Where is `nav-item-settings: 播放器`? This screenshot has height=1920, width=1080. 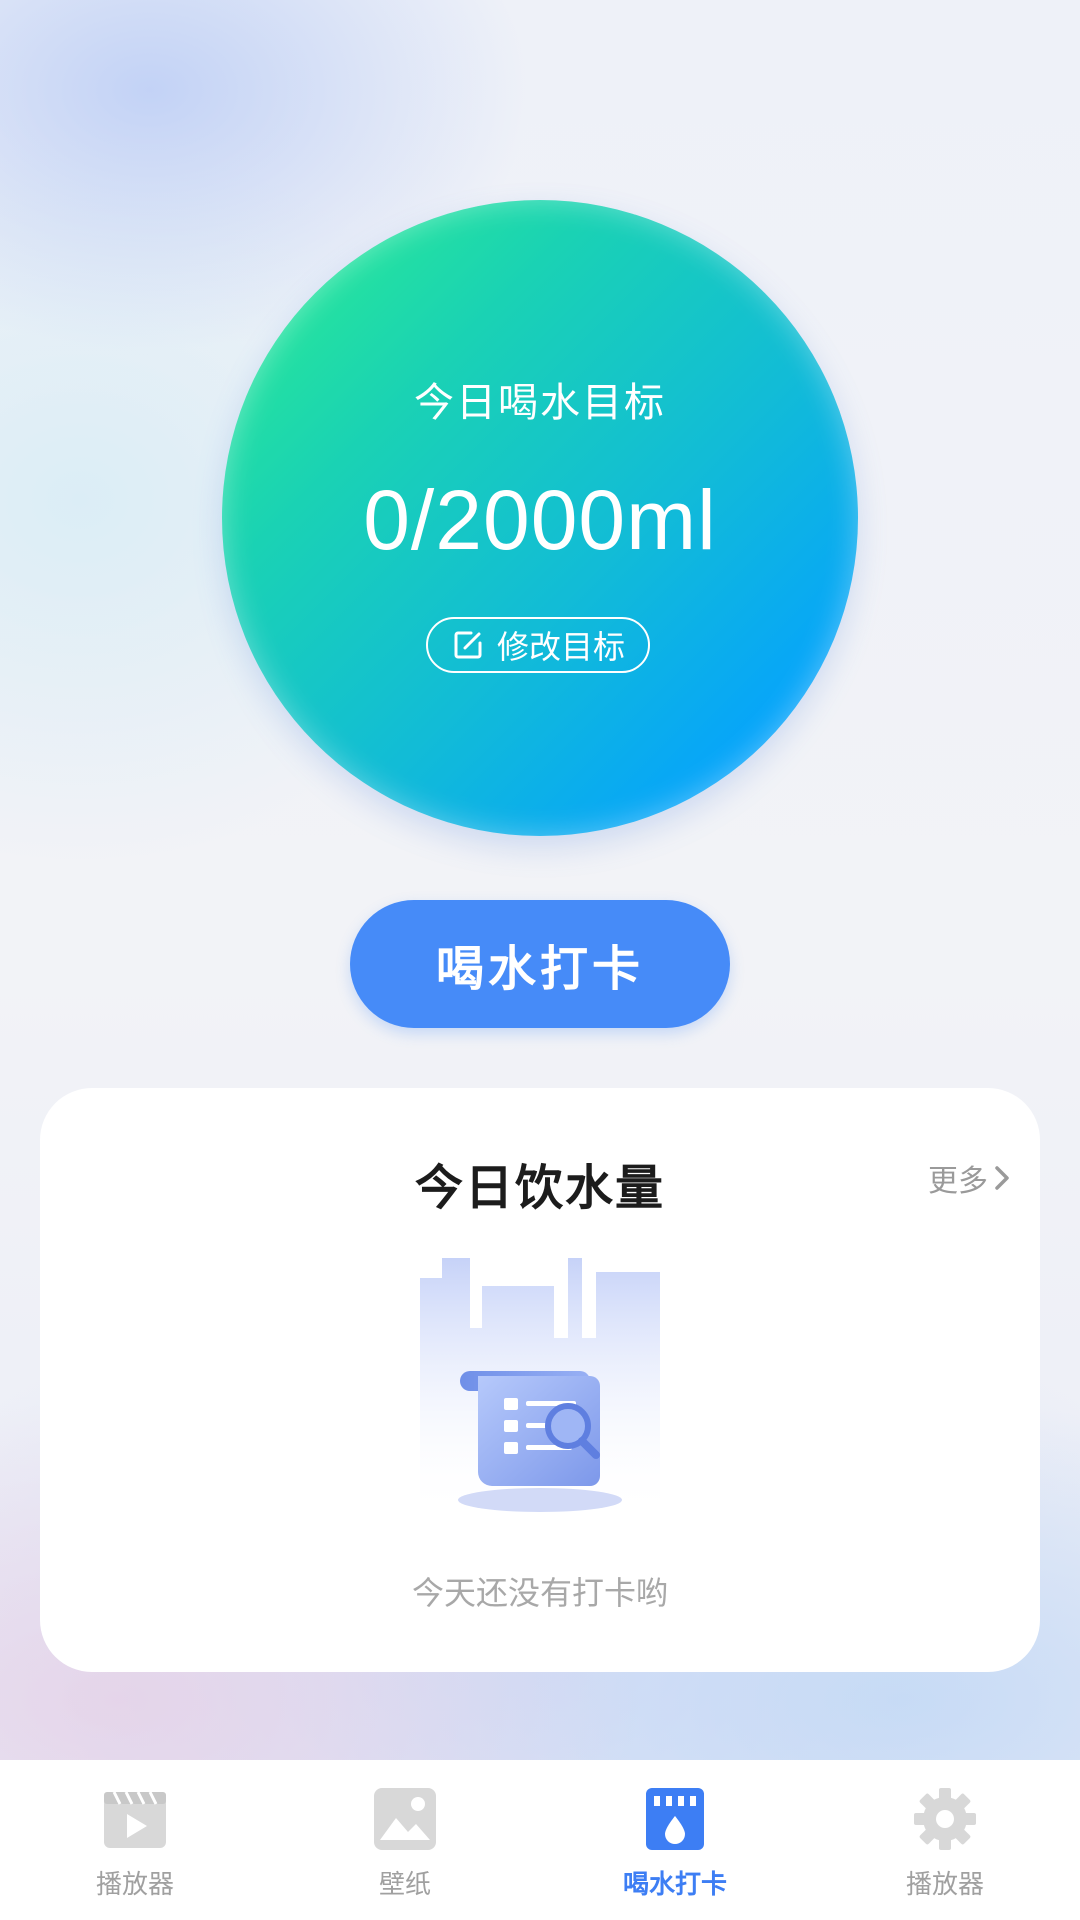 nav-item-settings: 播放器 is located at coordinates (945, 1840).